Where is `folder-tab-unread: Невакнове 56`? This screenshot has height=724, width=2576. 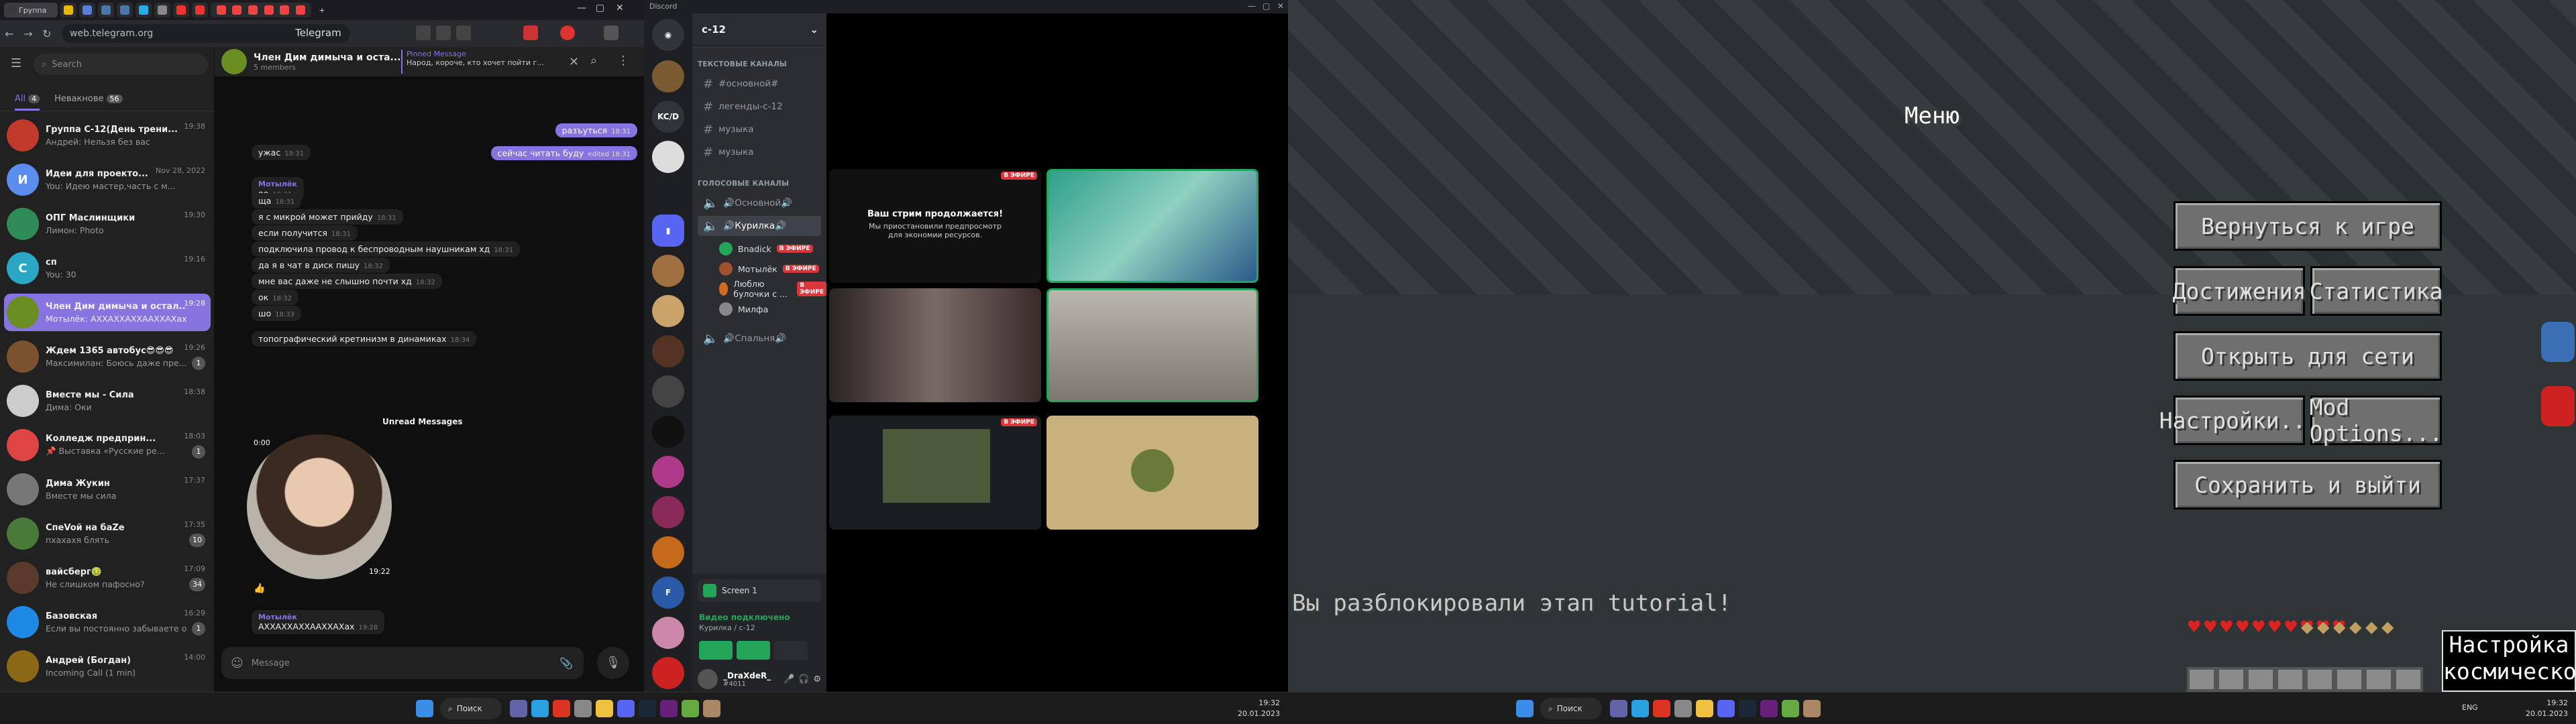
folder-tab-unread: Невакнове 56 is located at coordinates (88, 102).